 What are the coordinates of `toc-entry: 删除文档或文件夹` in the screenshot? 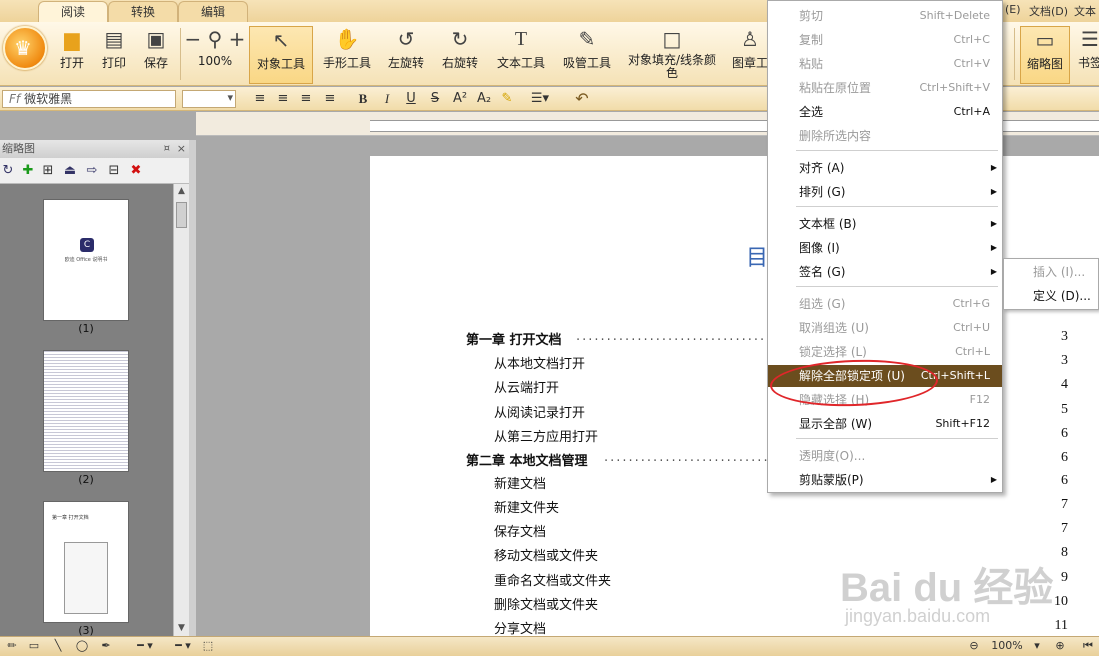 It's located at (546, 603).